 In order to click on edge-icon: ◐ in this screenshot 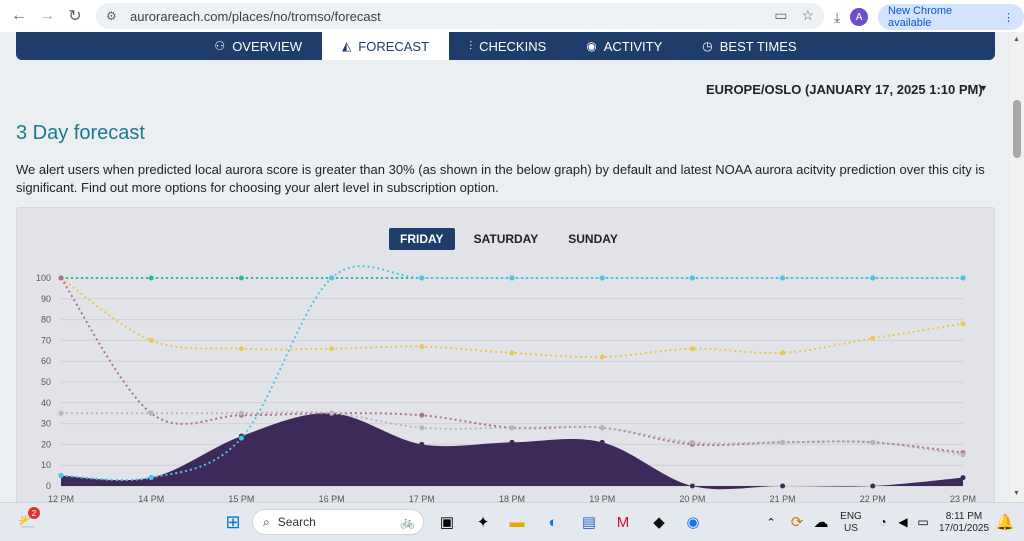, I will do `click(553, 522)`.